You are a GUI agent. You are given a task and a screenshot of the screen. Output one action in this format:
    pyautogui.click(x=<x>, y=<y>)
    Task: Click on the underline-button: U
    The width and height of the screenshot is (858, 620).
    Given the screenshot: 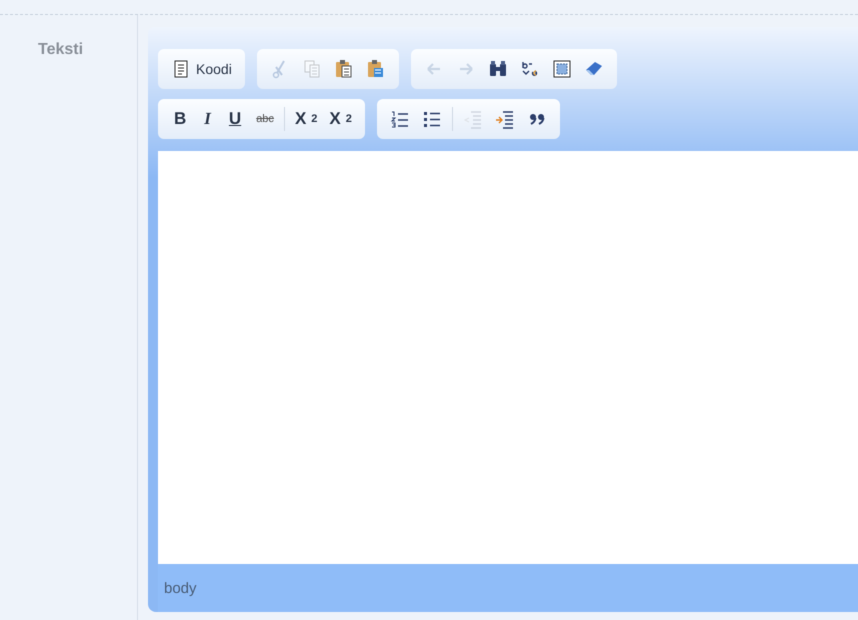 What is the action you would take?
    pyautogui.click(x=235, y=119)
    